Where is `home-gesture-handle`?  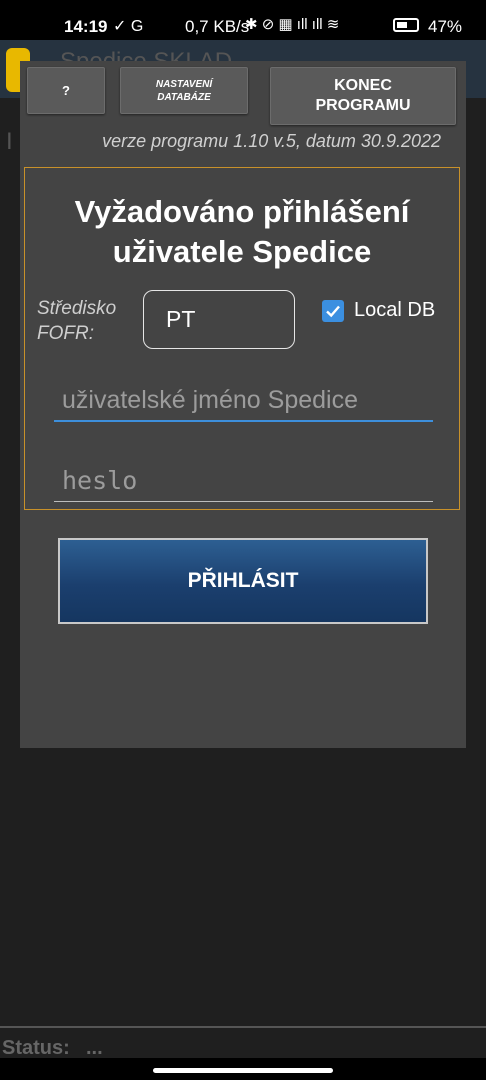
home-gesture-handle is located at coordinates (243, 1070).